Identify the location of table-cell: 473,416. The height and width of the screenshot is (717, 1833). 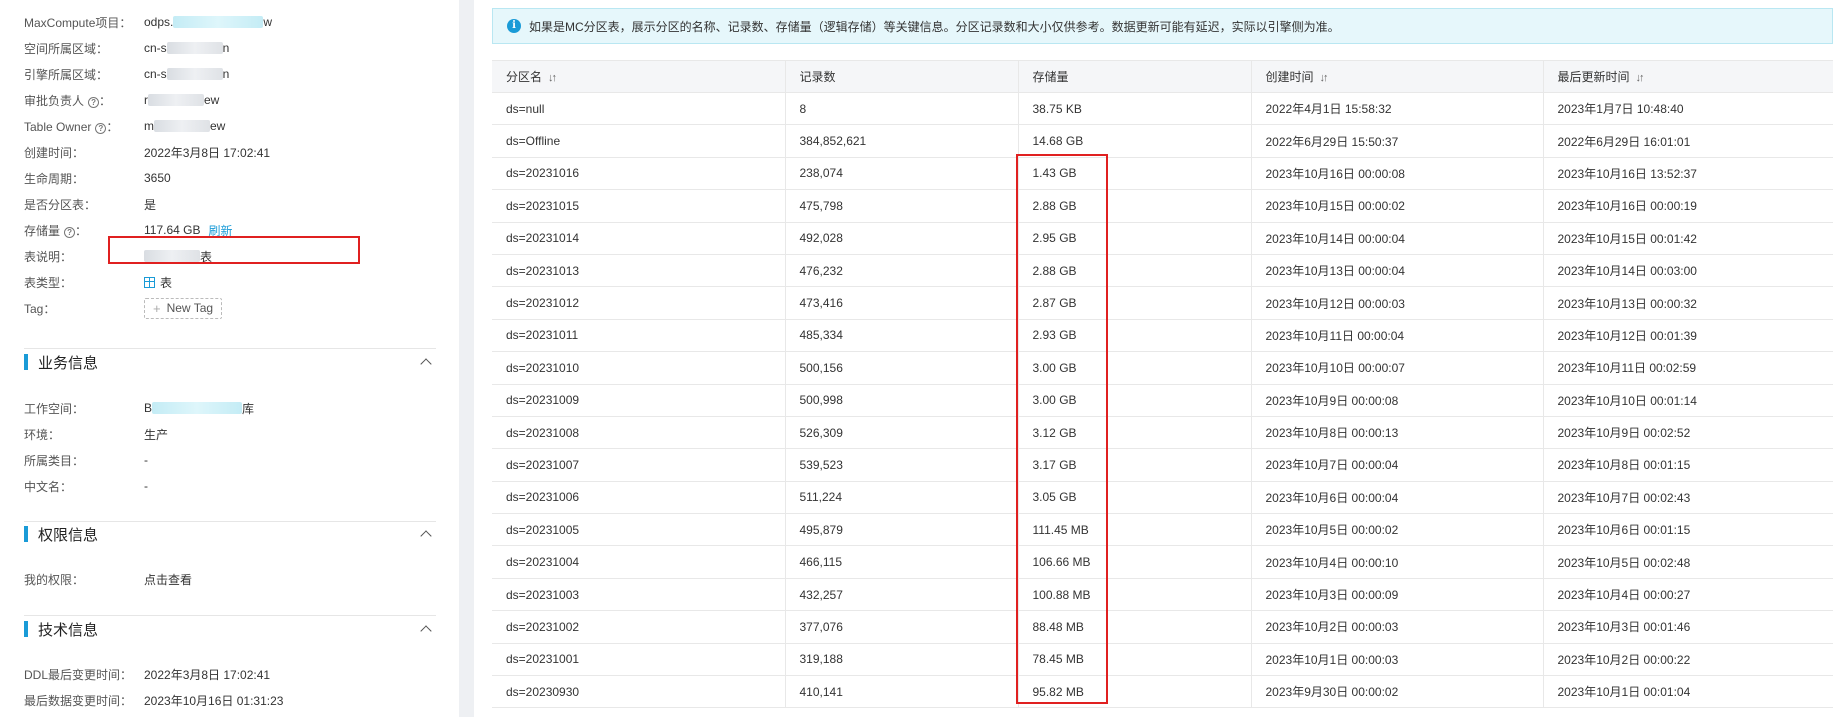
(901, 303).